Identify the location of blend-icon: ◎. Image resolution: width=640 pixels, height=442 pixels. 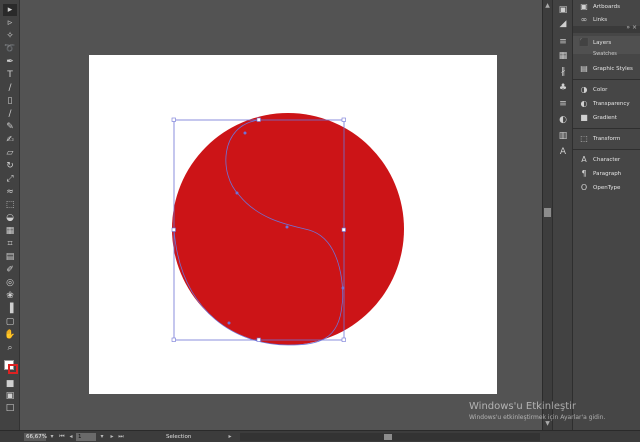
(10, 283).